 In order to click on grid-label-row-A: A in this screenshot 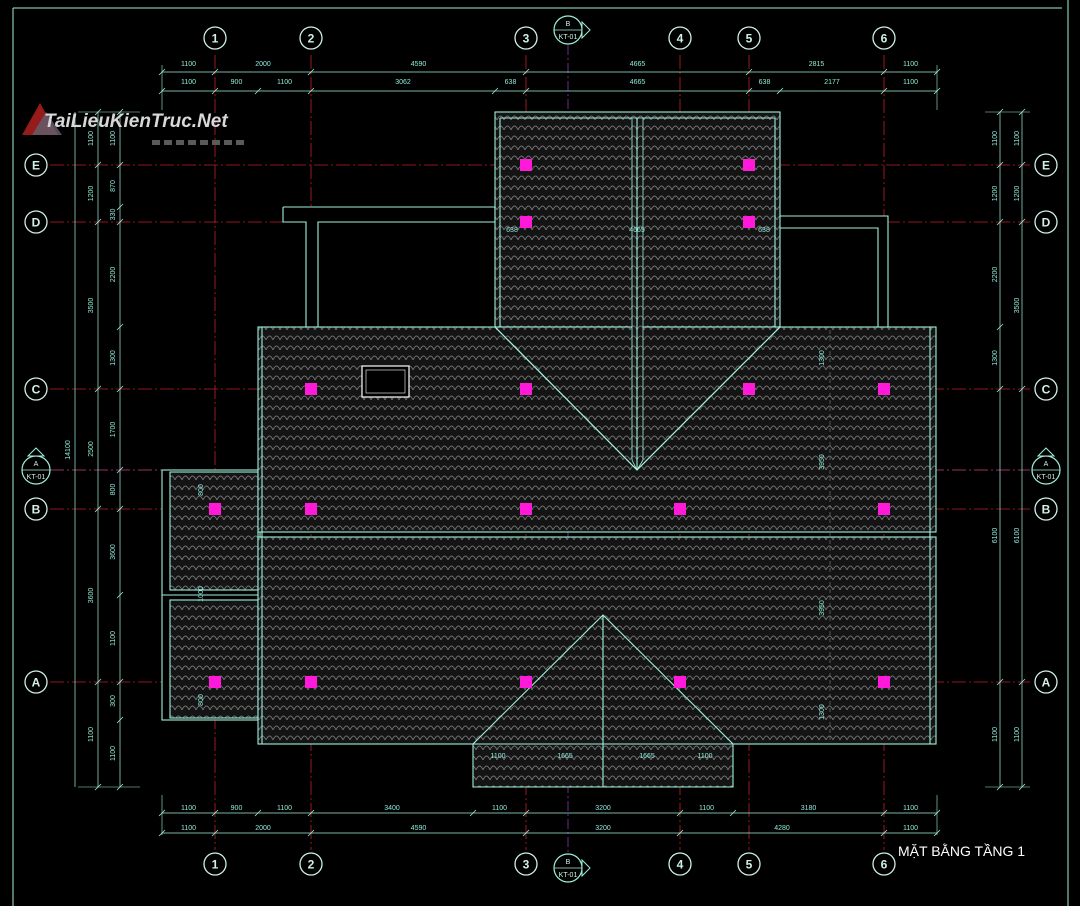, I will do `click(1046, 683)`.